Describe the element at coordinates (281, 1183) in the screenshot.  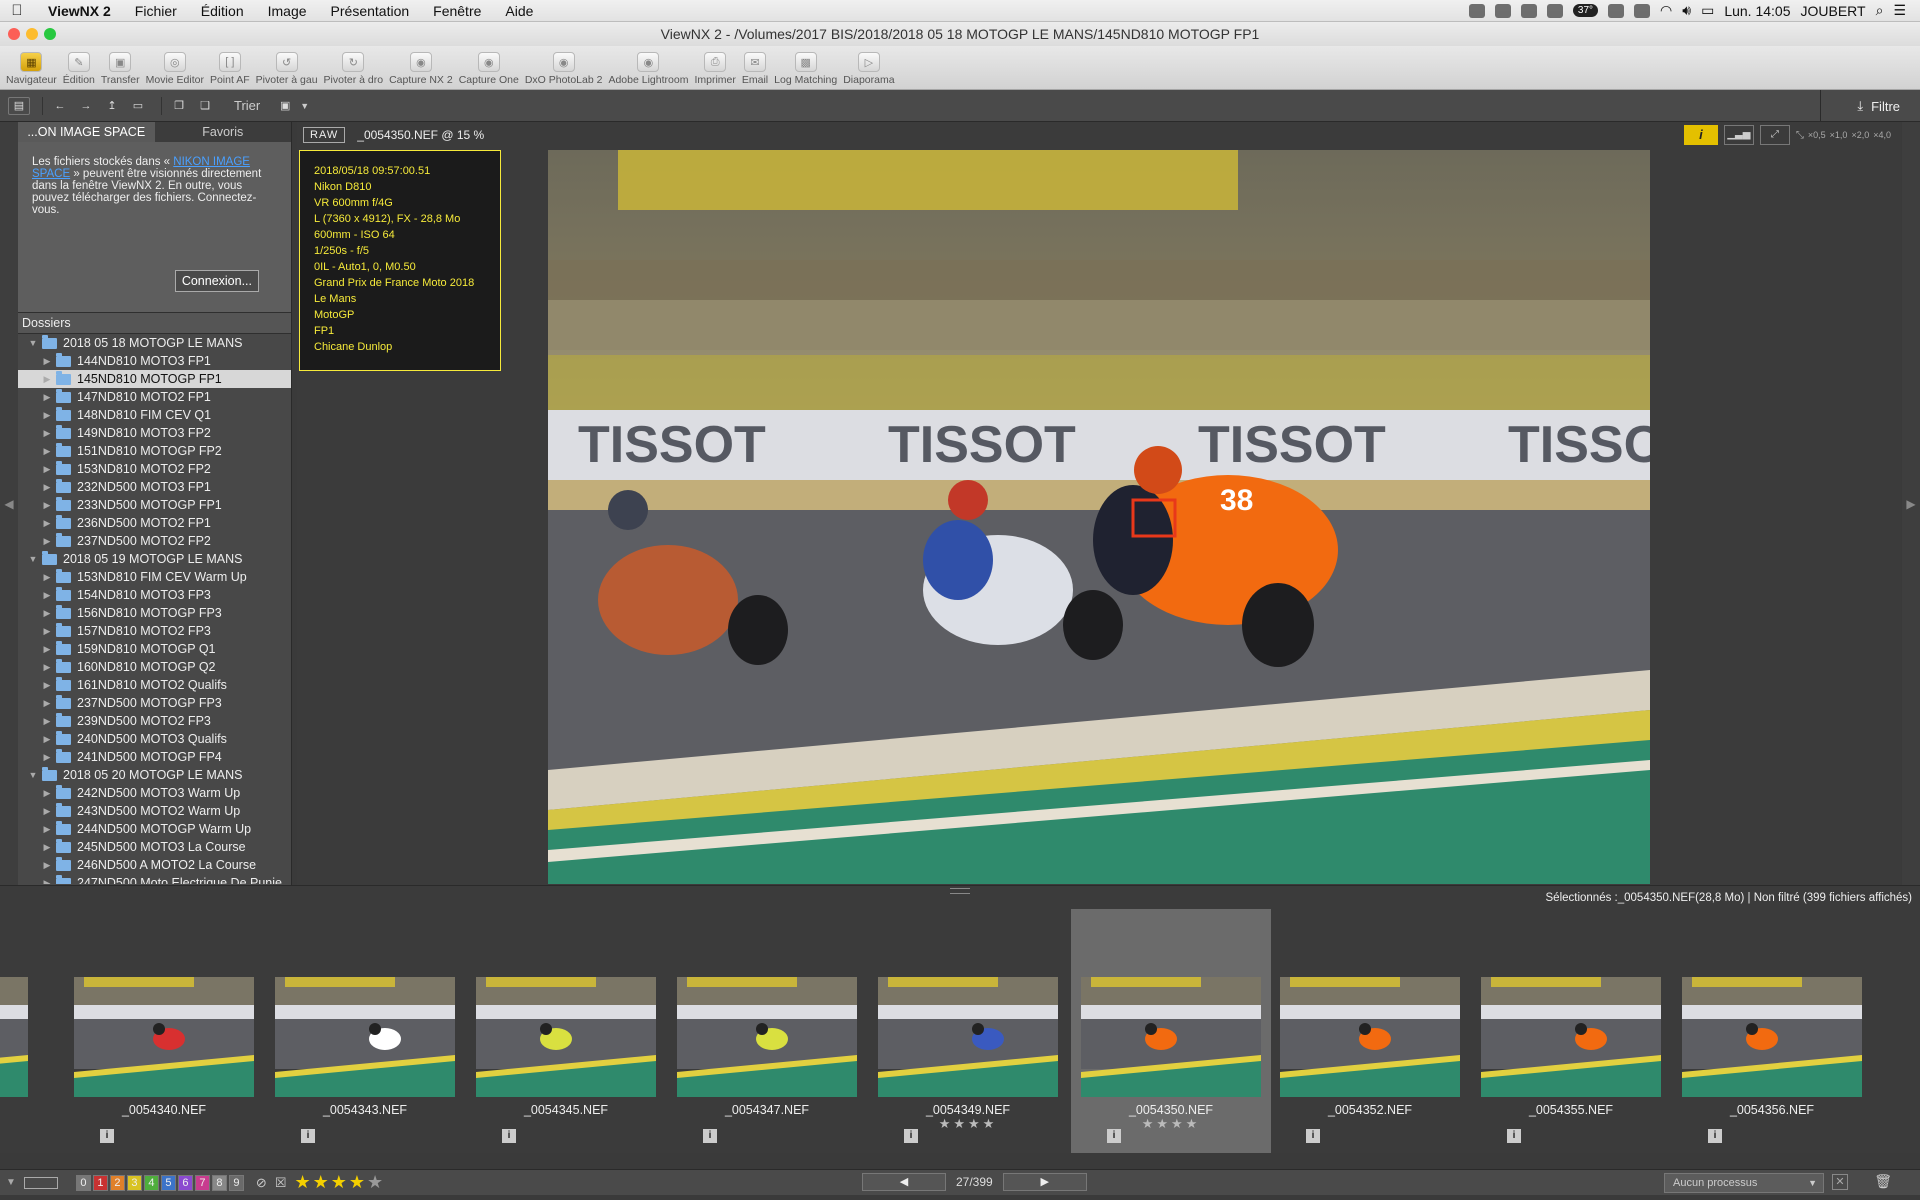
I see `trash-icon: ☒` at that location.